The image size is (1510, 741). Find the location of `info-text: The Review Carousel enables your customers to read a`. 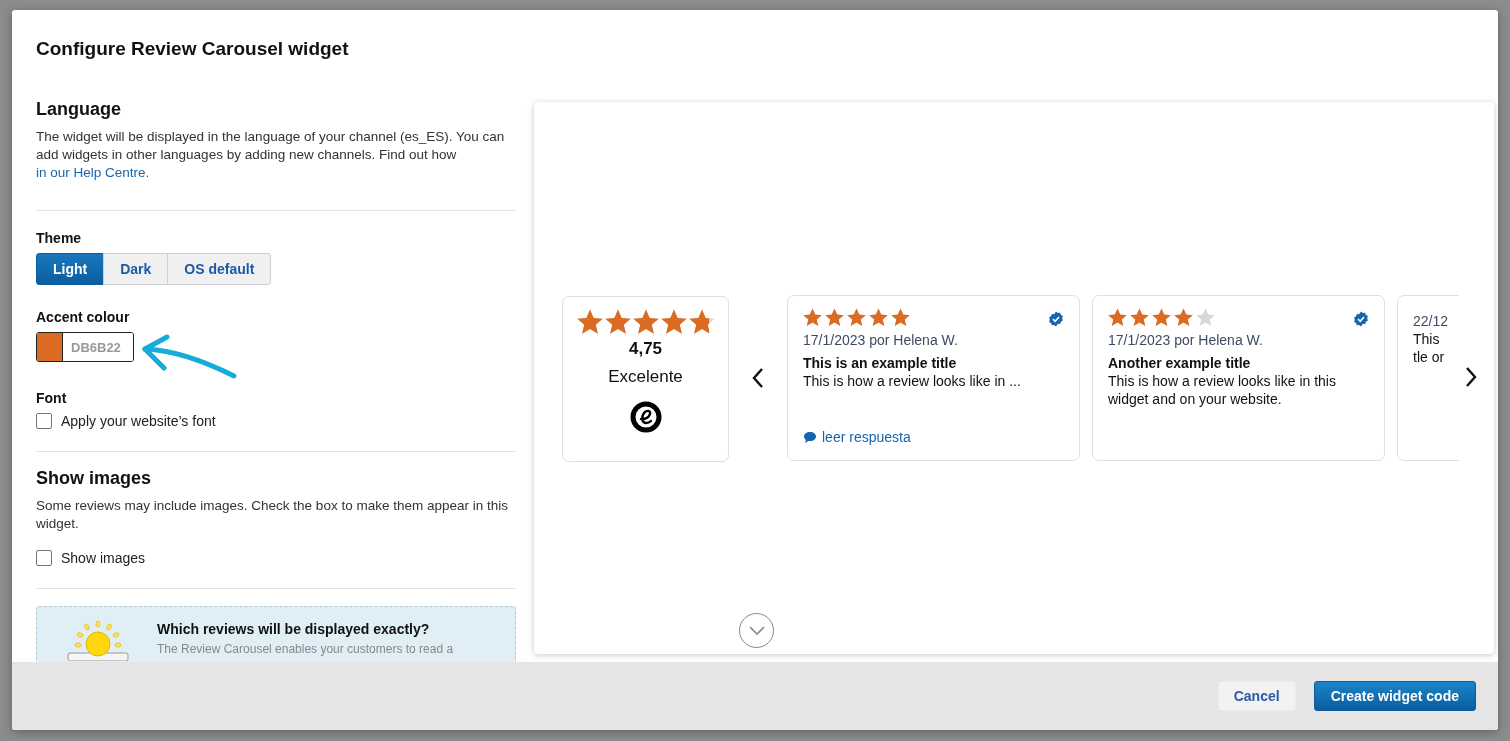

info-text: The Review Carousel enables your customers to read a is located at coordinates (305, 649).